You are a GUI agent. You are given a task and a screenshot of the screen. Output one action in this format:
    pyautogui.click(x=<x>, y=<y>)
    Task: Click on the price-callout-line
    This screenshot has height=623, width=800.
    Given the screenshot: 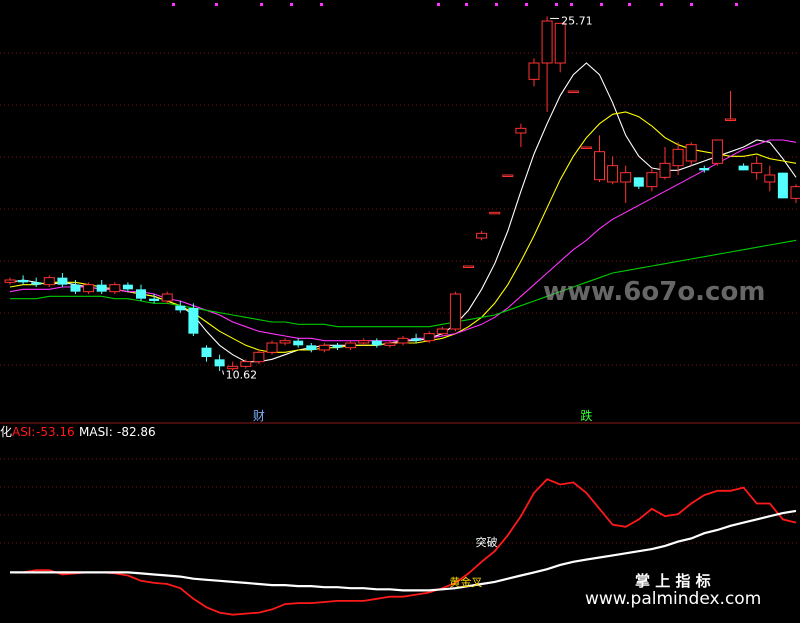 What is the action you would take?
    pyautogui.click(x=223, y=372)
    